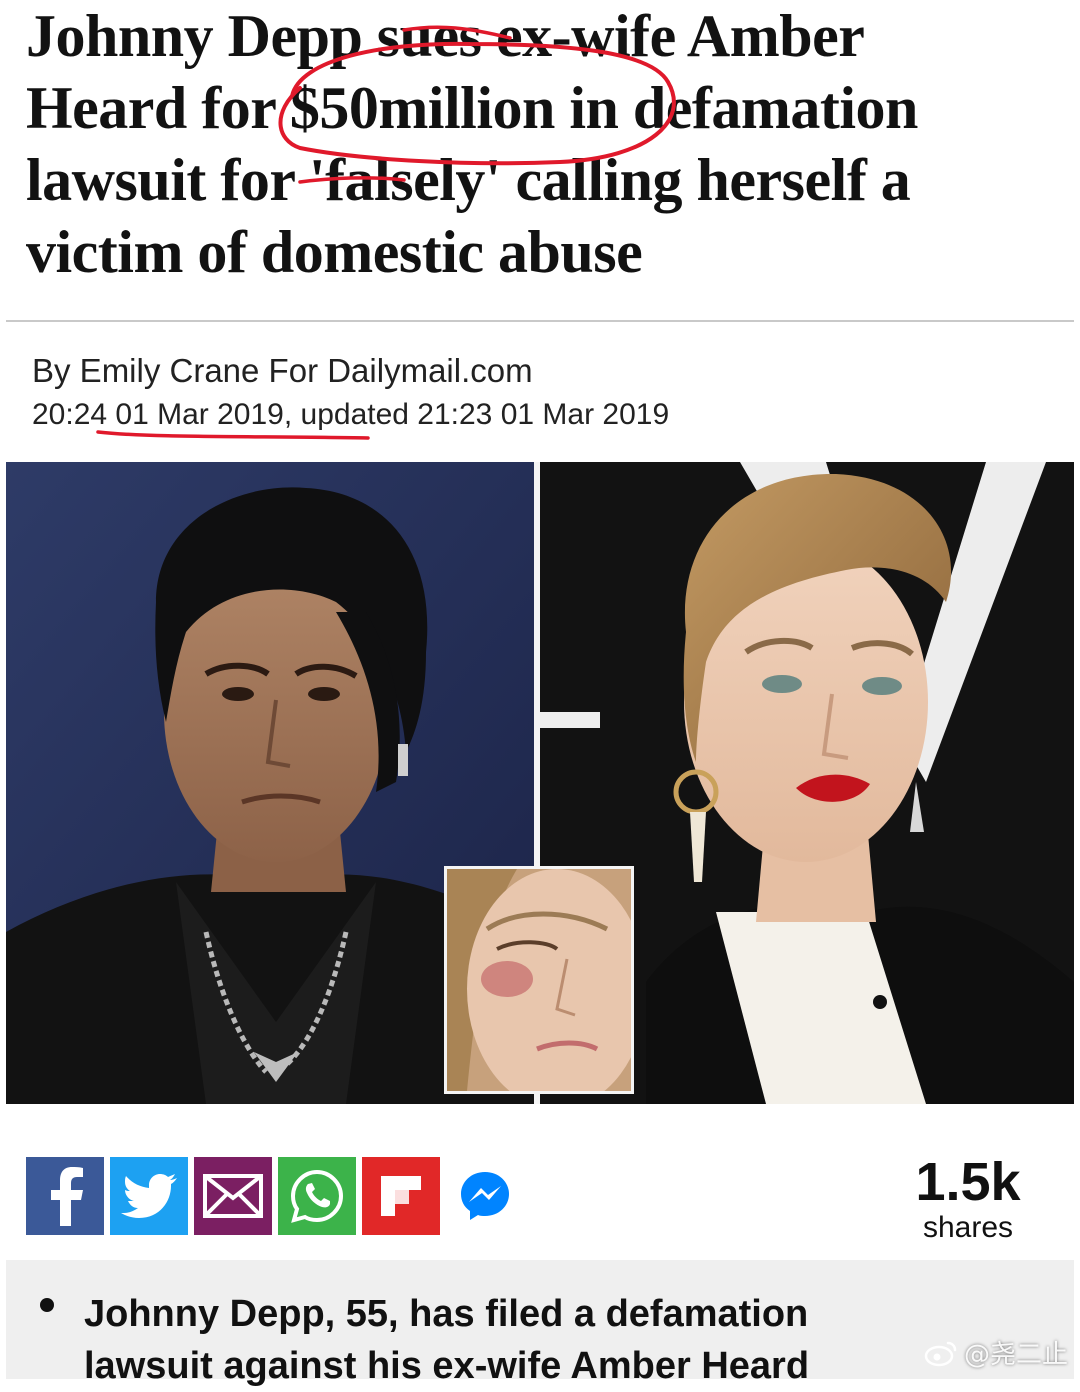 This screenshot has width=1080, height=1392. I want to click on share-messenger-button, so click(485, 1196).